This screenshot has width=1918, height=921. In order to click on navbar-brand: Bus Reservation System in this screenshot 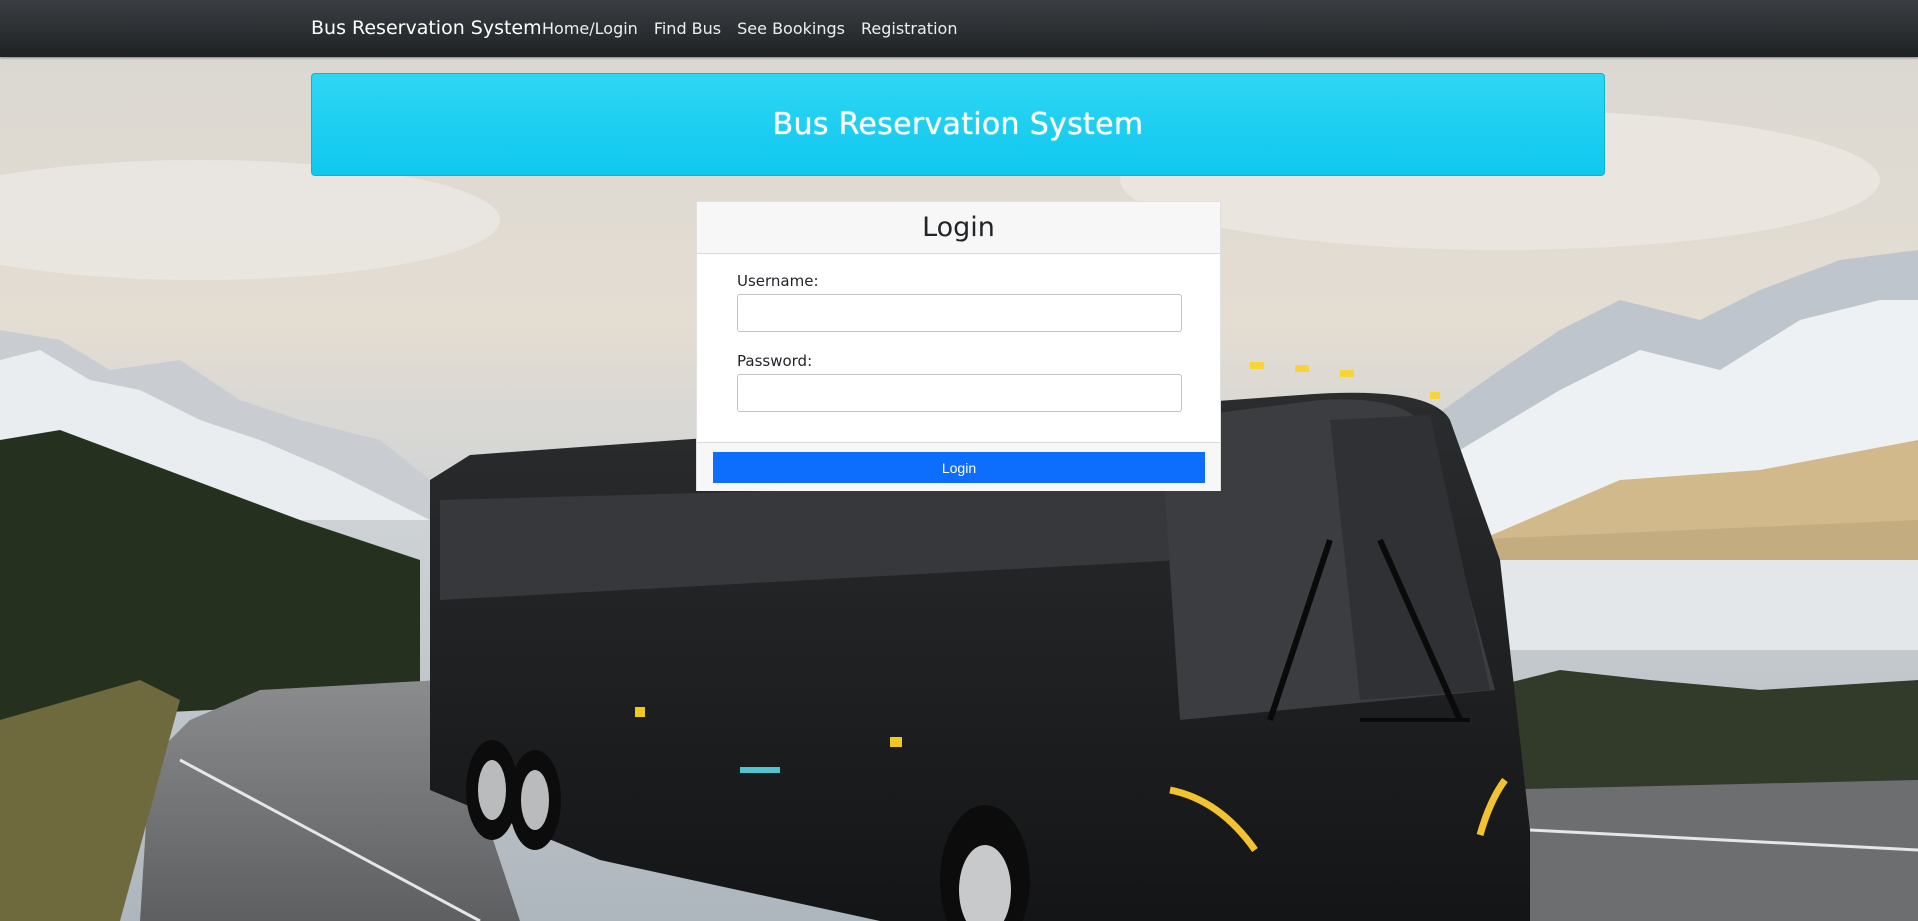, I will do `click(426, 28)`.